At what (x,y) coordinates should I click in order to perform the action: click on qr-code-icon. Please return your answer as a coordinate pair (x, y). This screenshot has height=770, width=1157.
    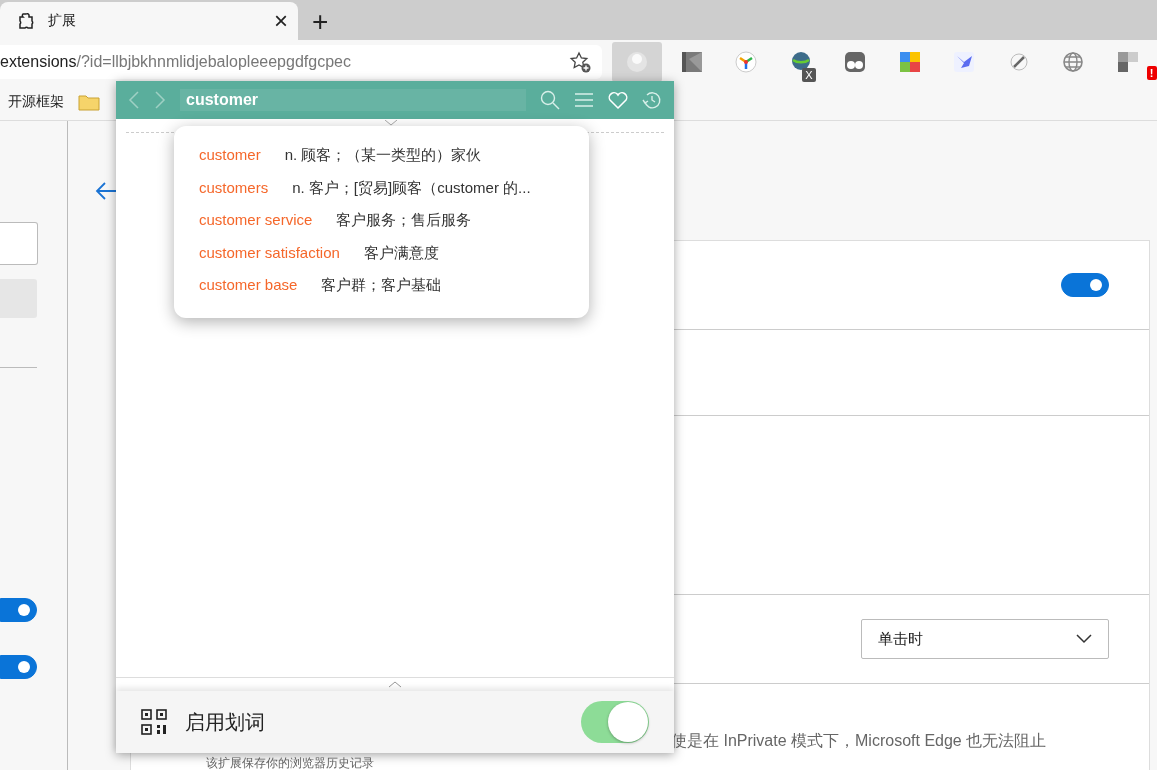
    Looking at the image, I should click on (154, 722).